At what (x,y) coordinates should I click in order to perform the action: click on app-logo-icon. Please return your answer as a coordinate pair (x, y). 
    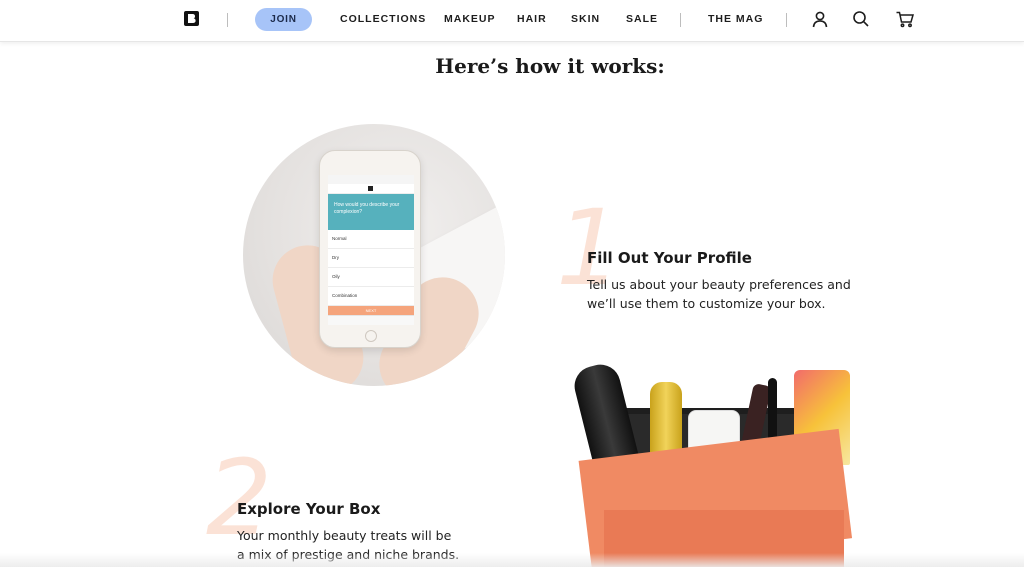
    Looking at the image, I should click on (370, 188).